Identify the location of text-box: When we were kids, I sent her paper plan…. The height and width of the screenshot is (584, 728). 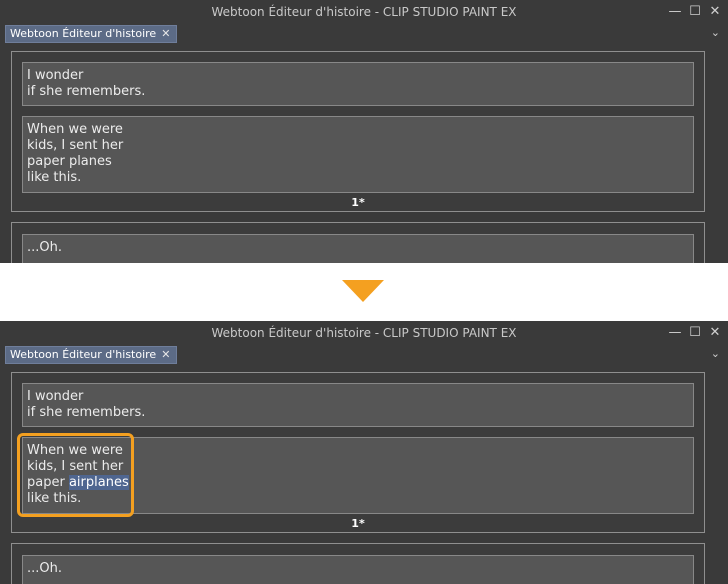
(358, 154).